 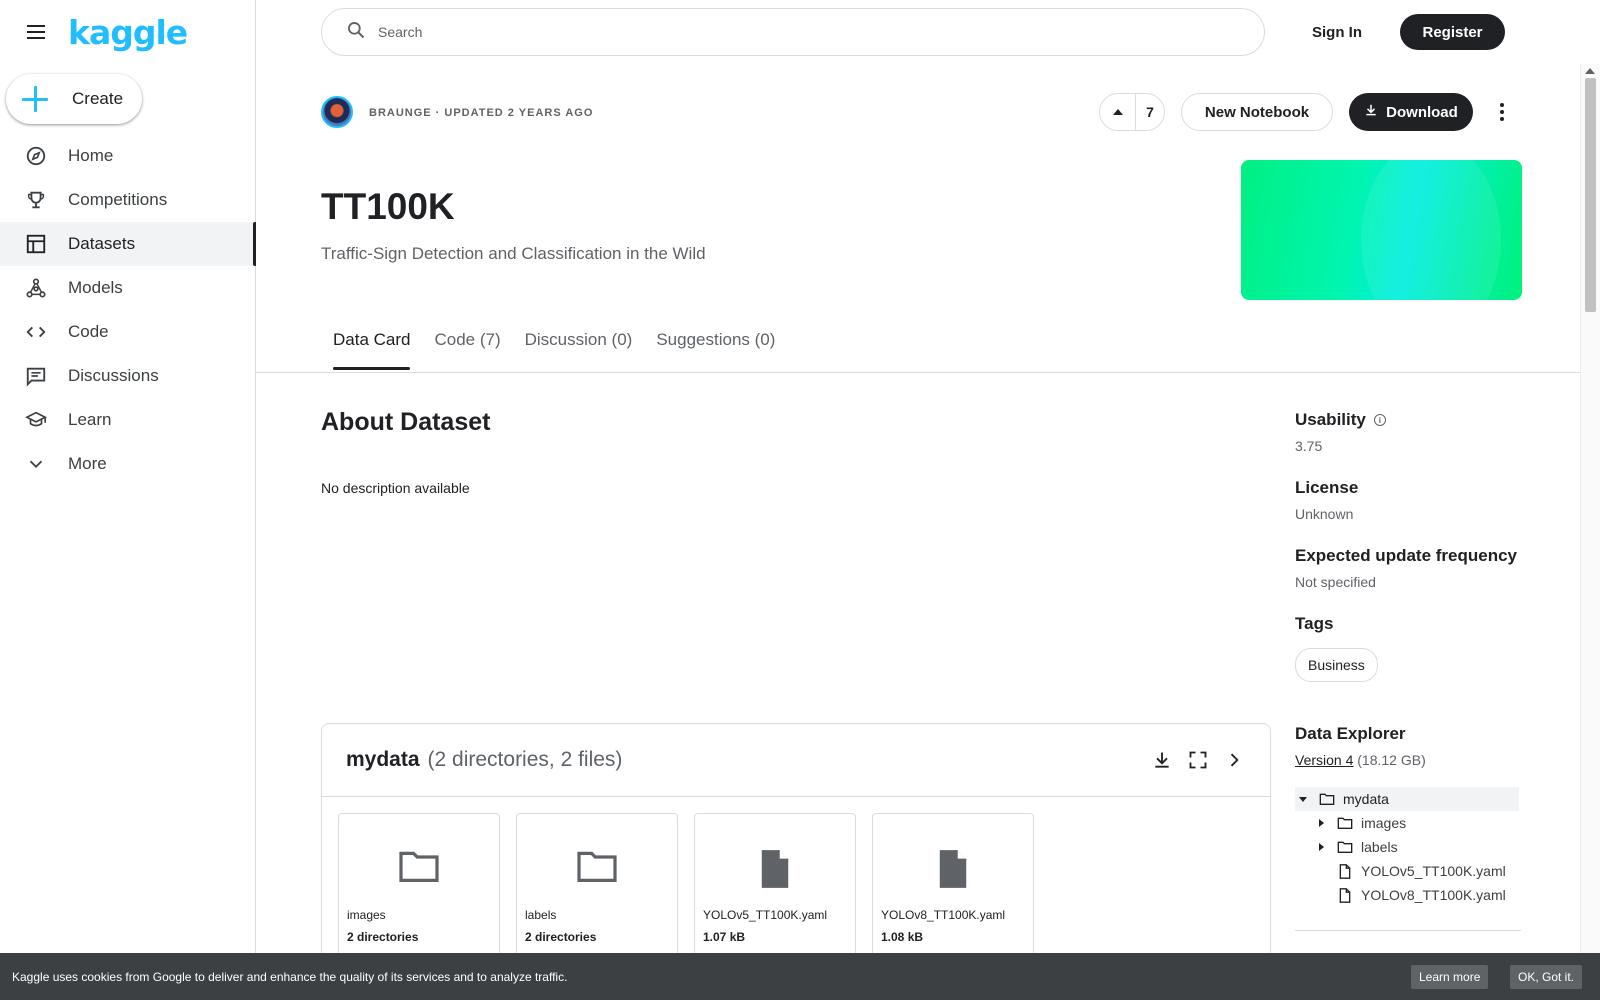 I want to click on sidebar-item-label: Discussions, so click(x=113, y=375).